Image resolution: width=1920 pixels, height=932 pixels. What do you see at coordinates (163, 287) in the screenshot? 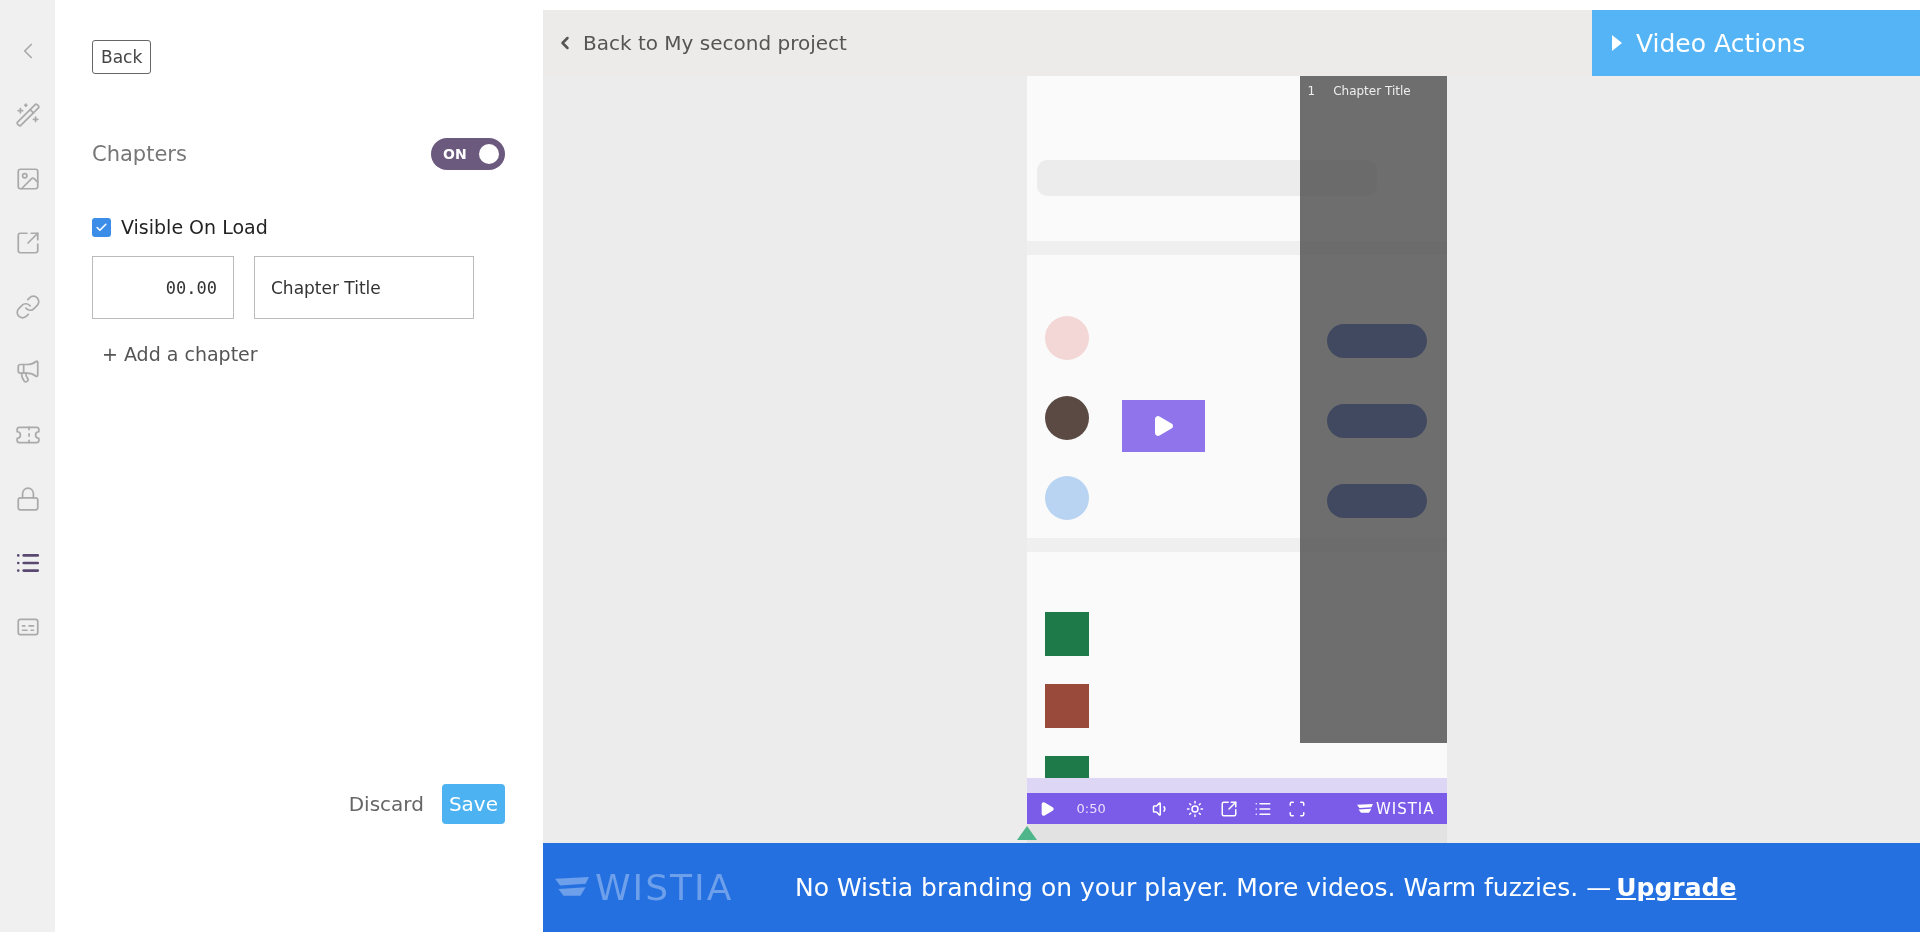
I see `time-field: 00.00` at bounding box center [163, 287].